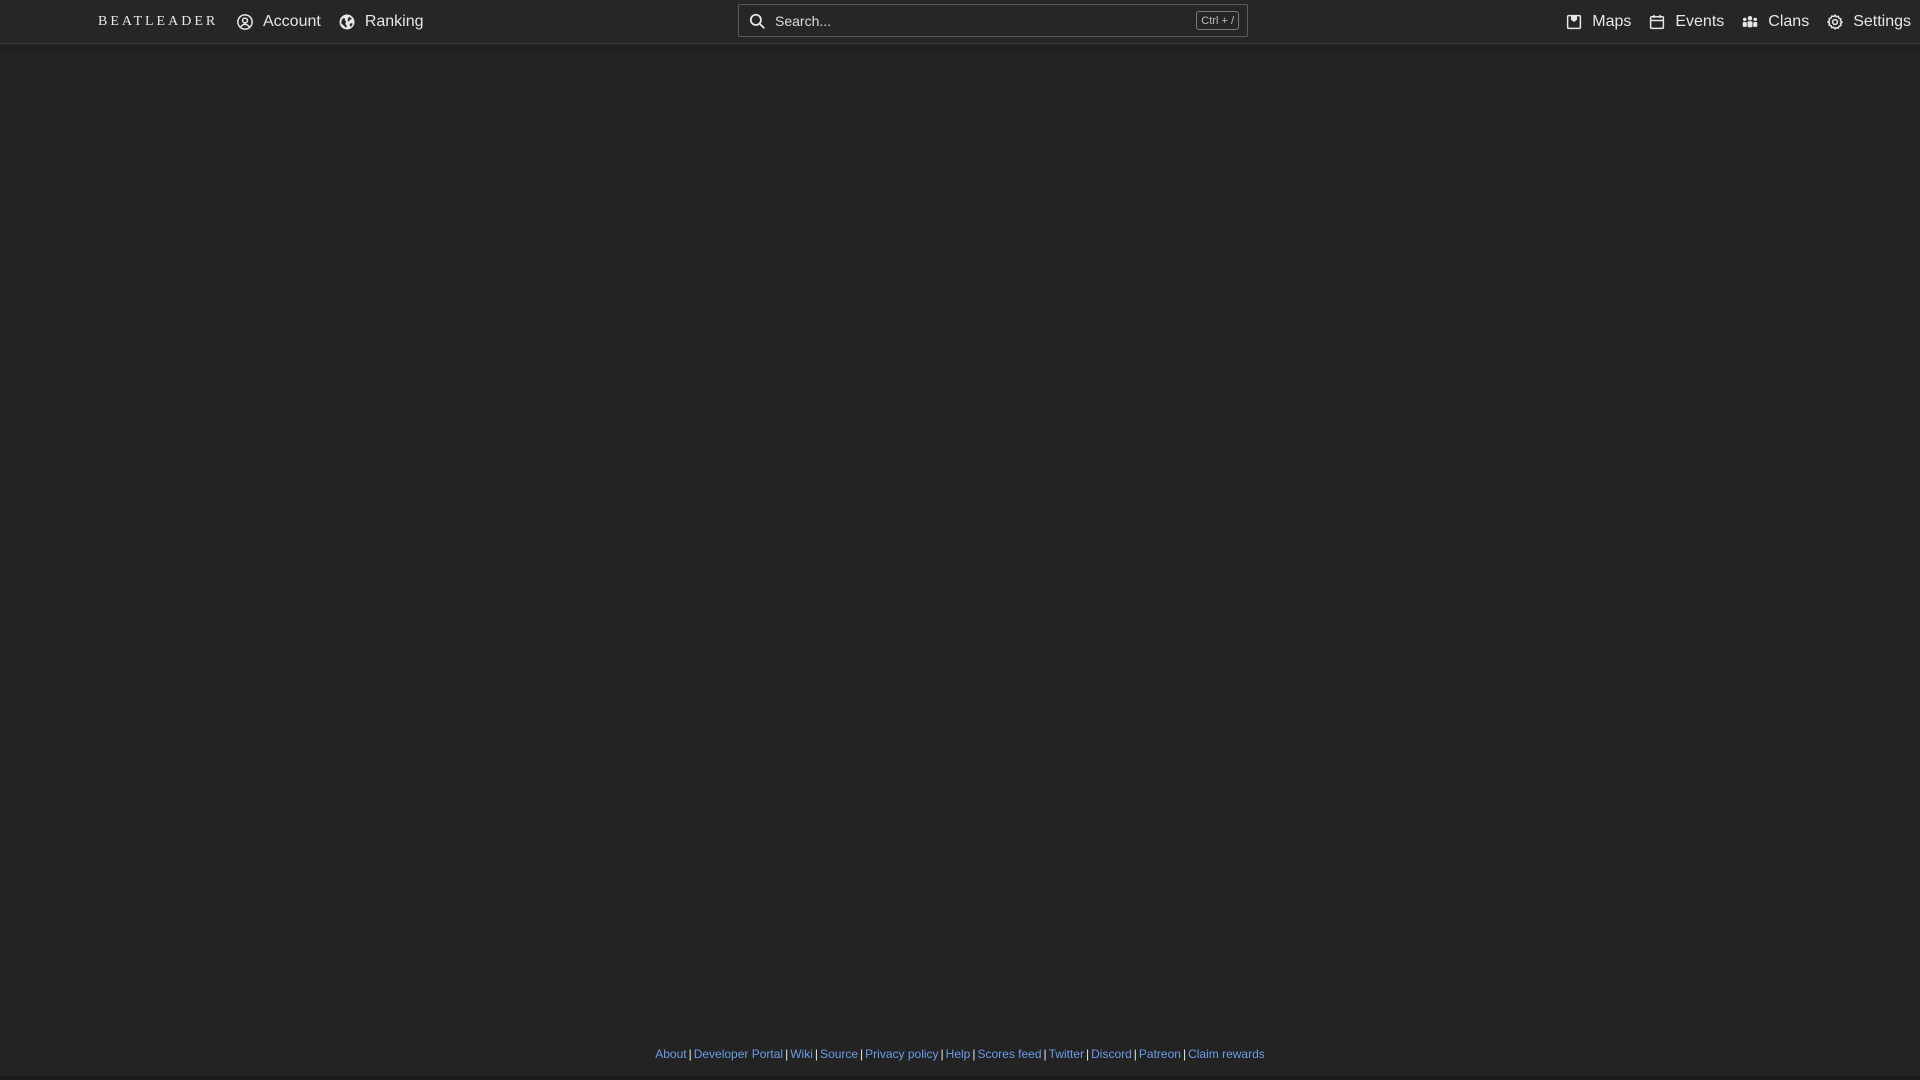 The height and width of the screenshot is (1080, 1920). I want to click on nav-right: Maps Events Clans Settings, so click(1729, 21).